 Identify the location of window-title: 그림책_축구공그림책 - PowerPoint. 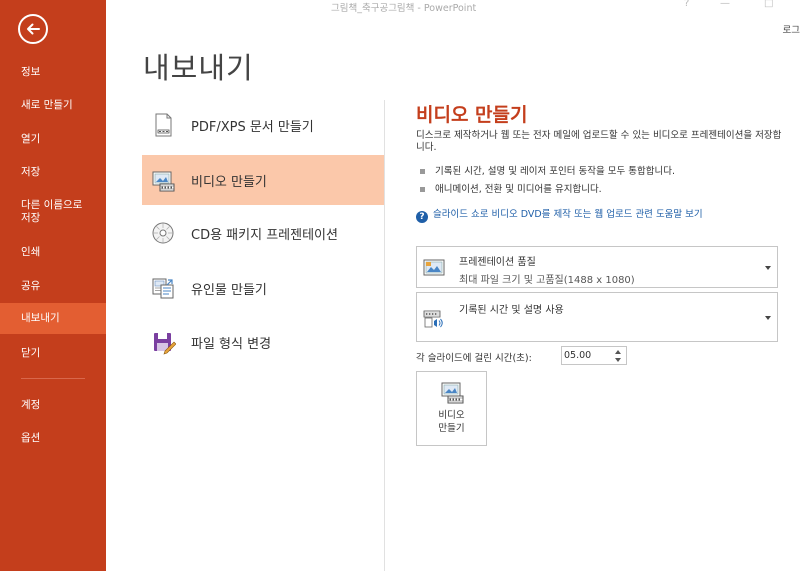
(404, 8).